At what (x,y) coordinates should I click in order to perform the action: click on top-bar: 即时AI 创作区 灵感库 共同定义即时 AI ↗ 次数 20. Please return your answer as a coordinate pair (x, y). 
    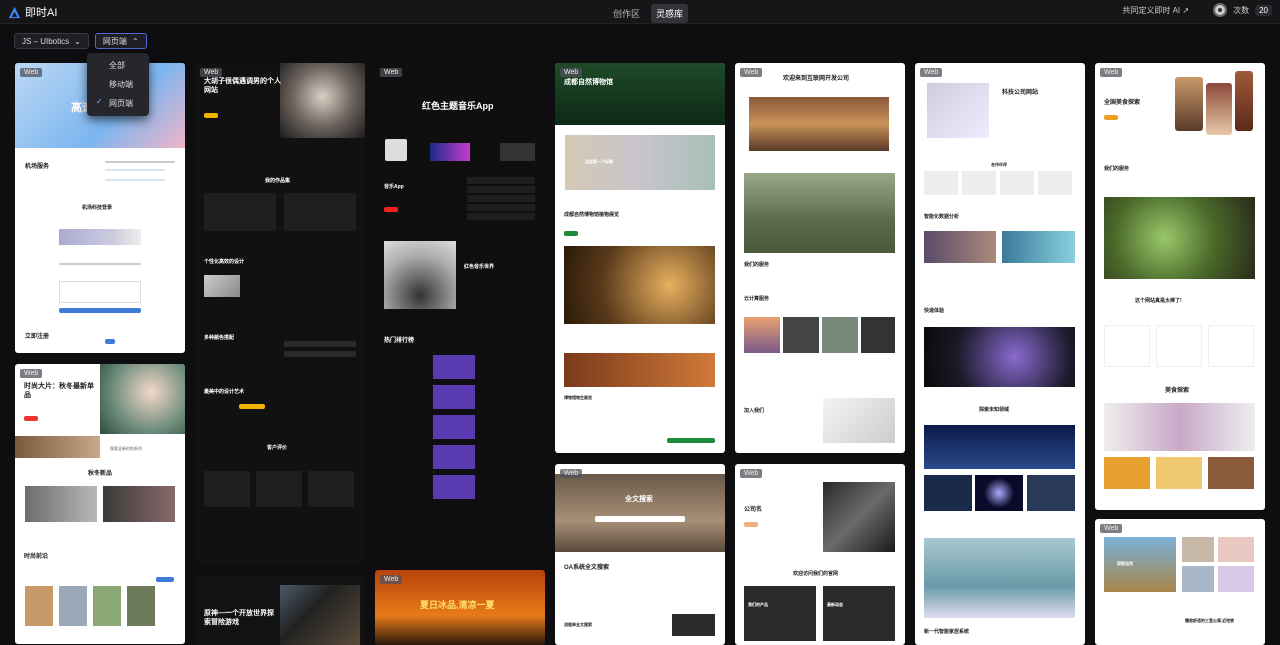
    Looking at the image, I should click on (640, 12).